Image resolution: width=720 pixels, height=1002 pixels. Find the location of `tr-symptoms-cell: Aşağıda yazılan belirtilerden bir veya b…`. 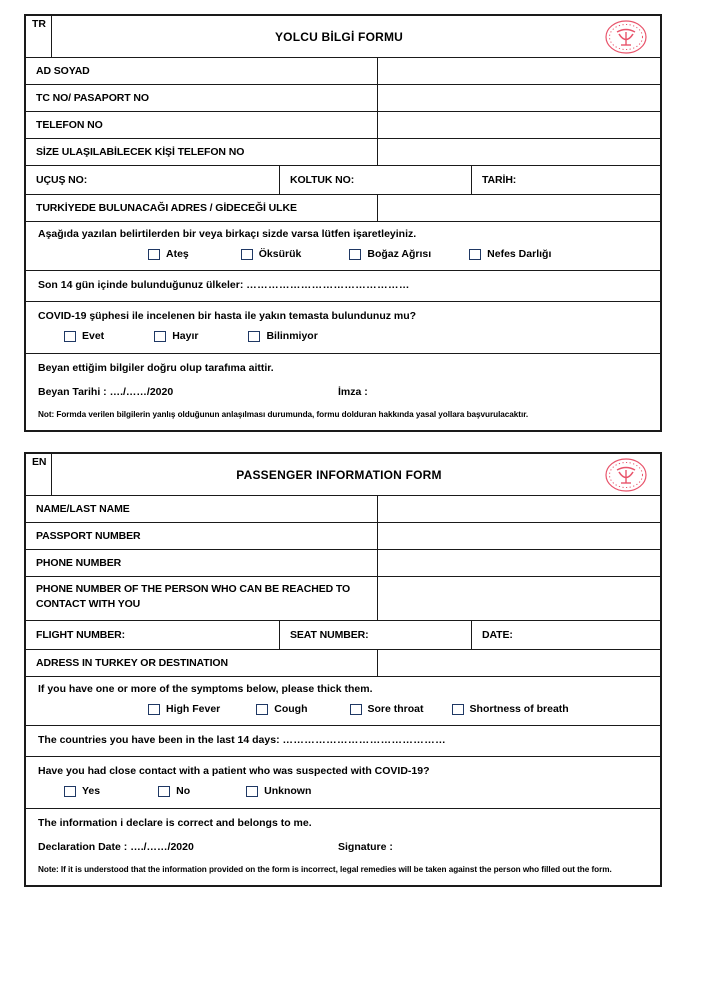

tr-symptoms-cell: Aşağıda yazılan belirtilerden bir veya b… is located at coordinates (343, 246).